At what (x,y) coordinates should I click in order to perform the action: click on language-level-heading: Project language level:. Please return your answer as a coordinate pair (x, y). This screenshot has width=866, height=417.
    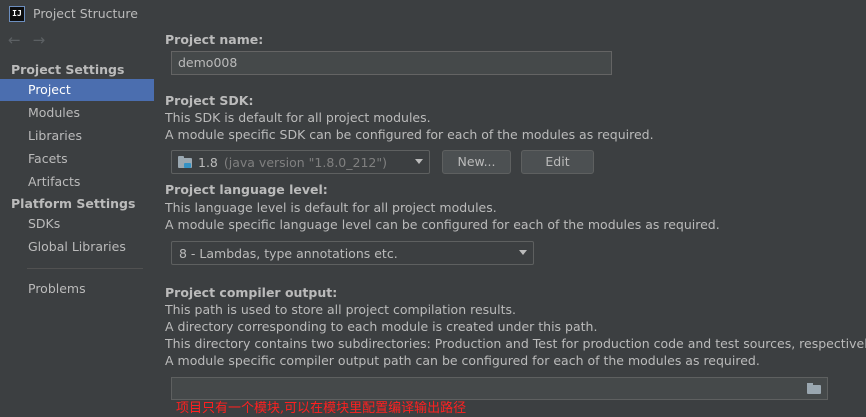
    Looking at the image, I should click on (246, 189).